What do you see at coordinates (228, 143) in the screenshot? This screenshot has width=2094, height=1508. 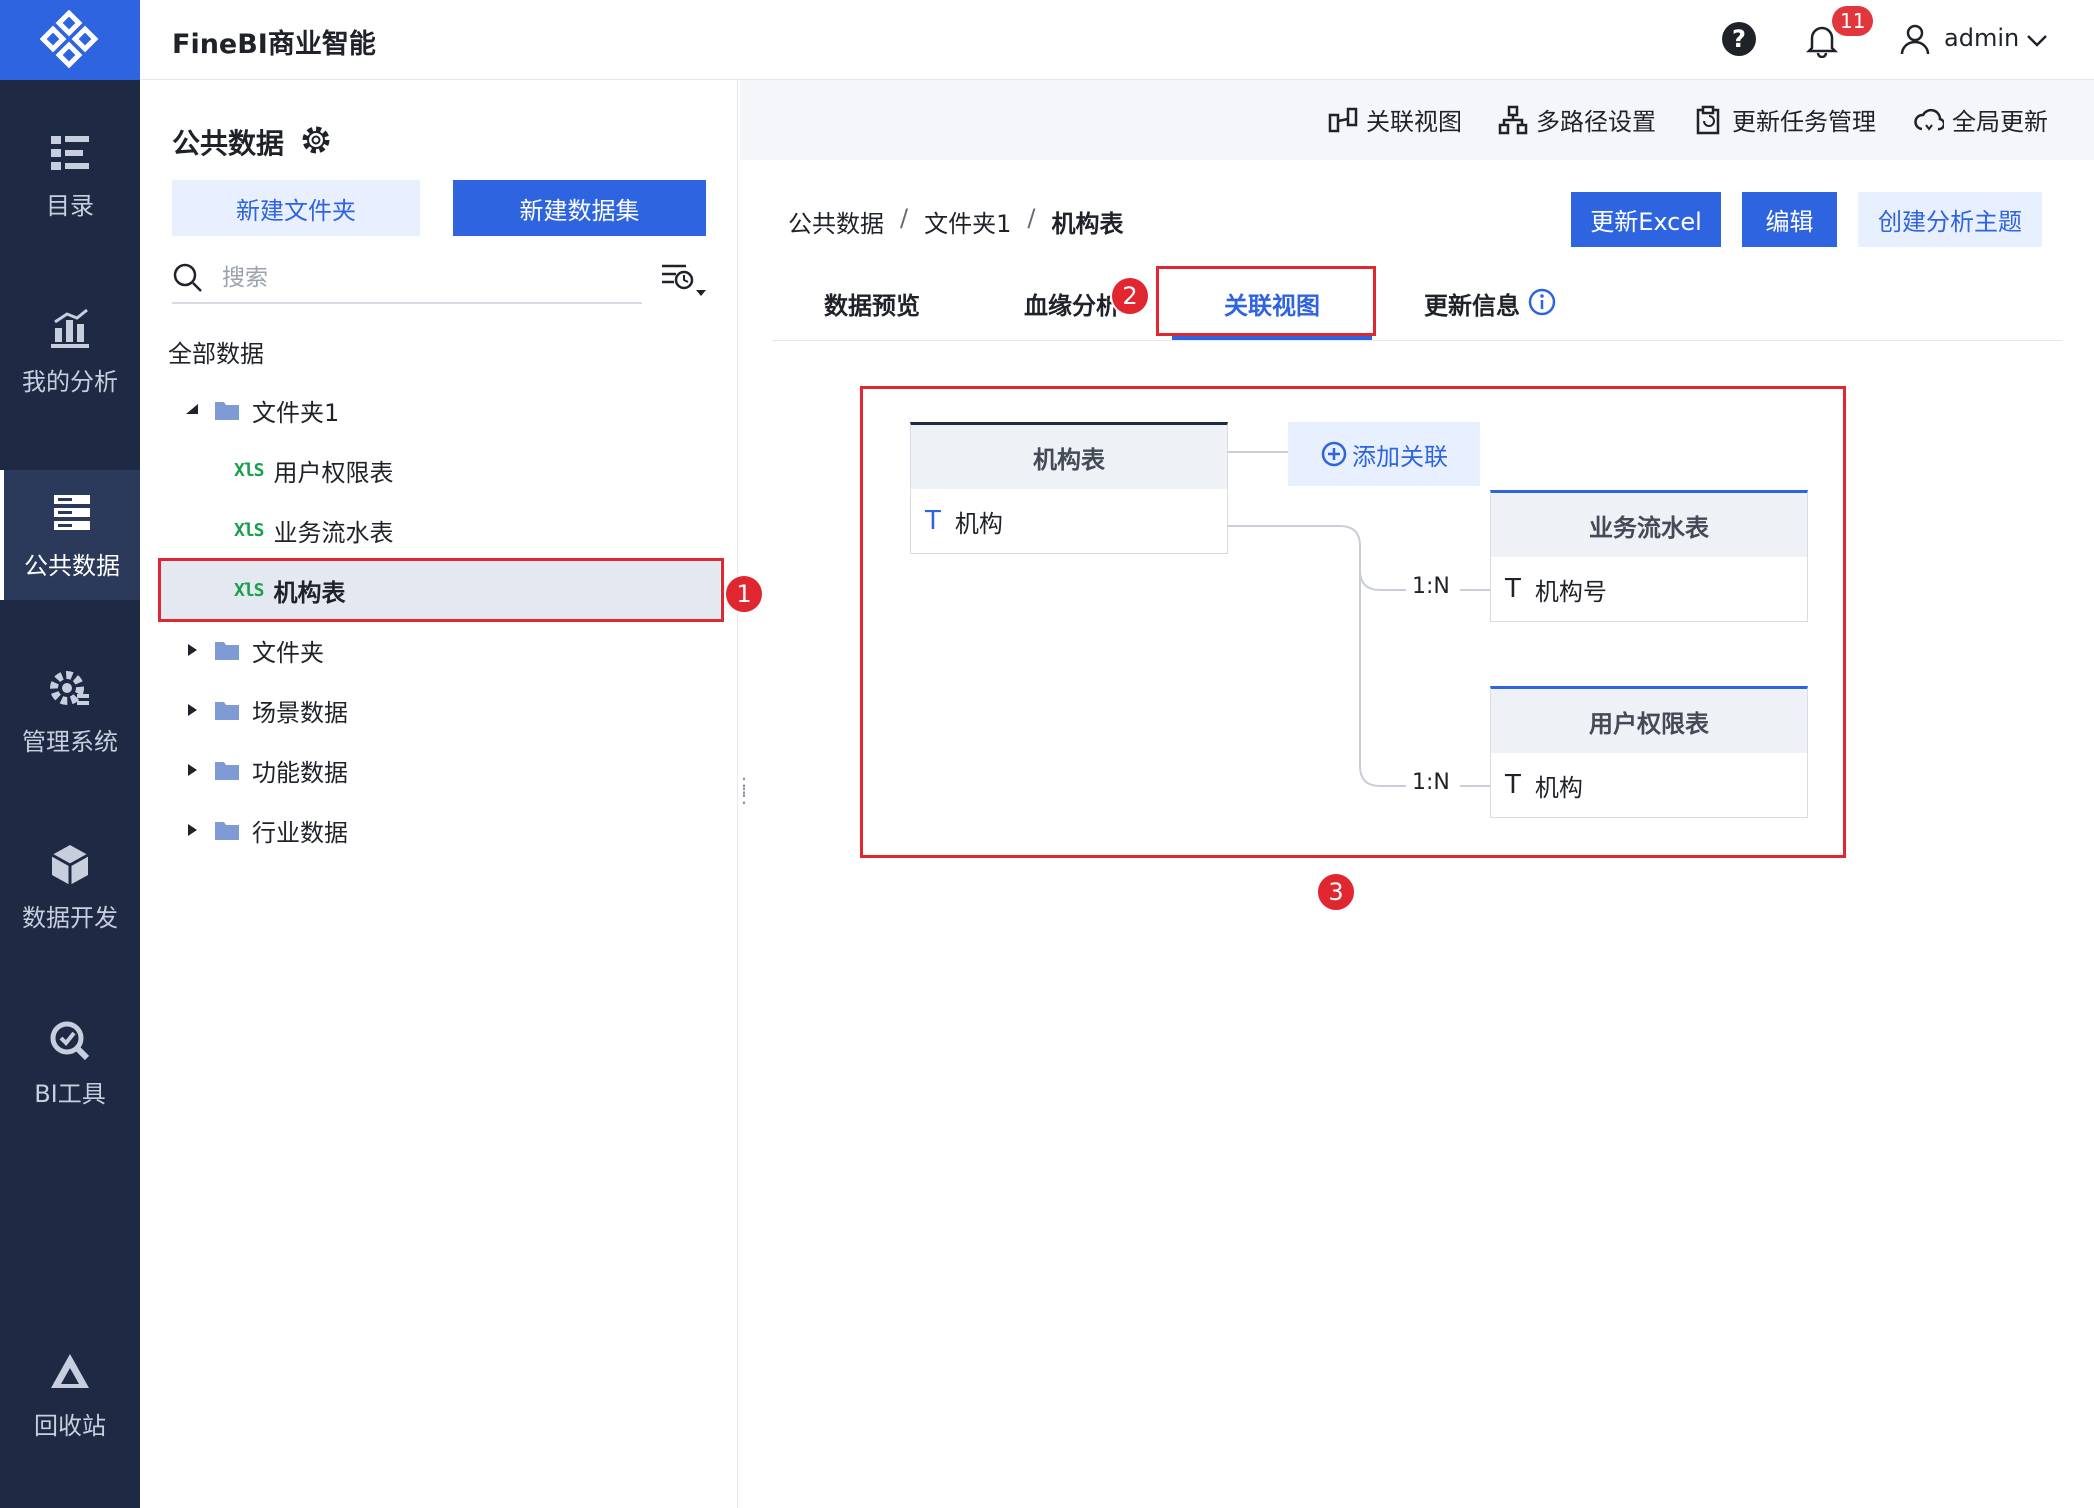 I see `sidebar-title: 公共数据` at bounding box center [228, 143].